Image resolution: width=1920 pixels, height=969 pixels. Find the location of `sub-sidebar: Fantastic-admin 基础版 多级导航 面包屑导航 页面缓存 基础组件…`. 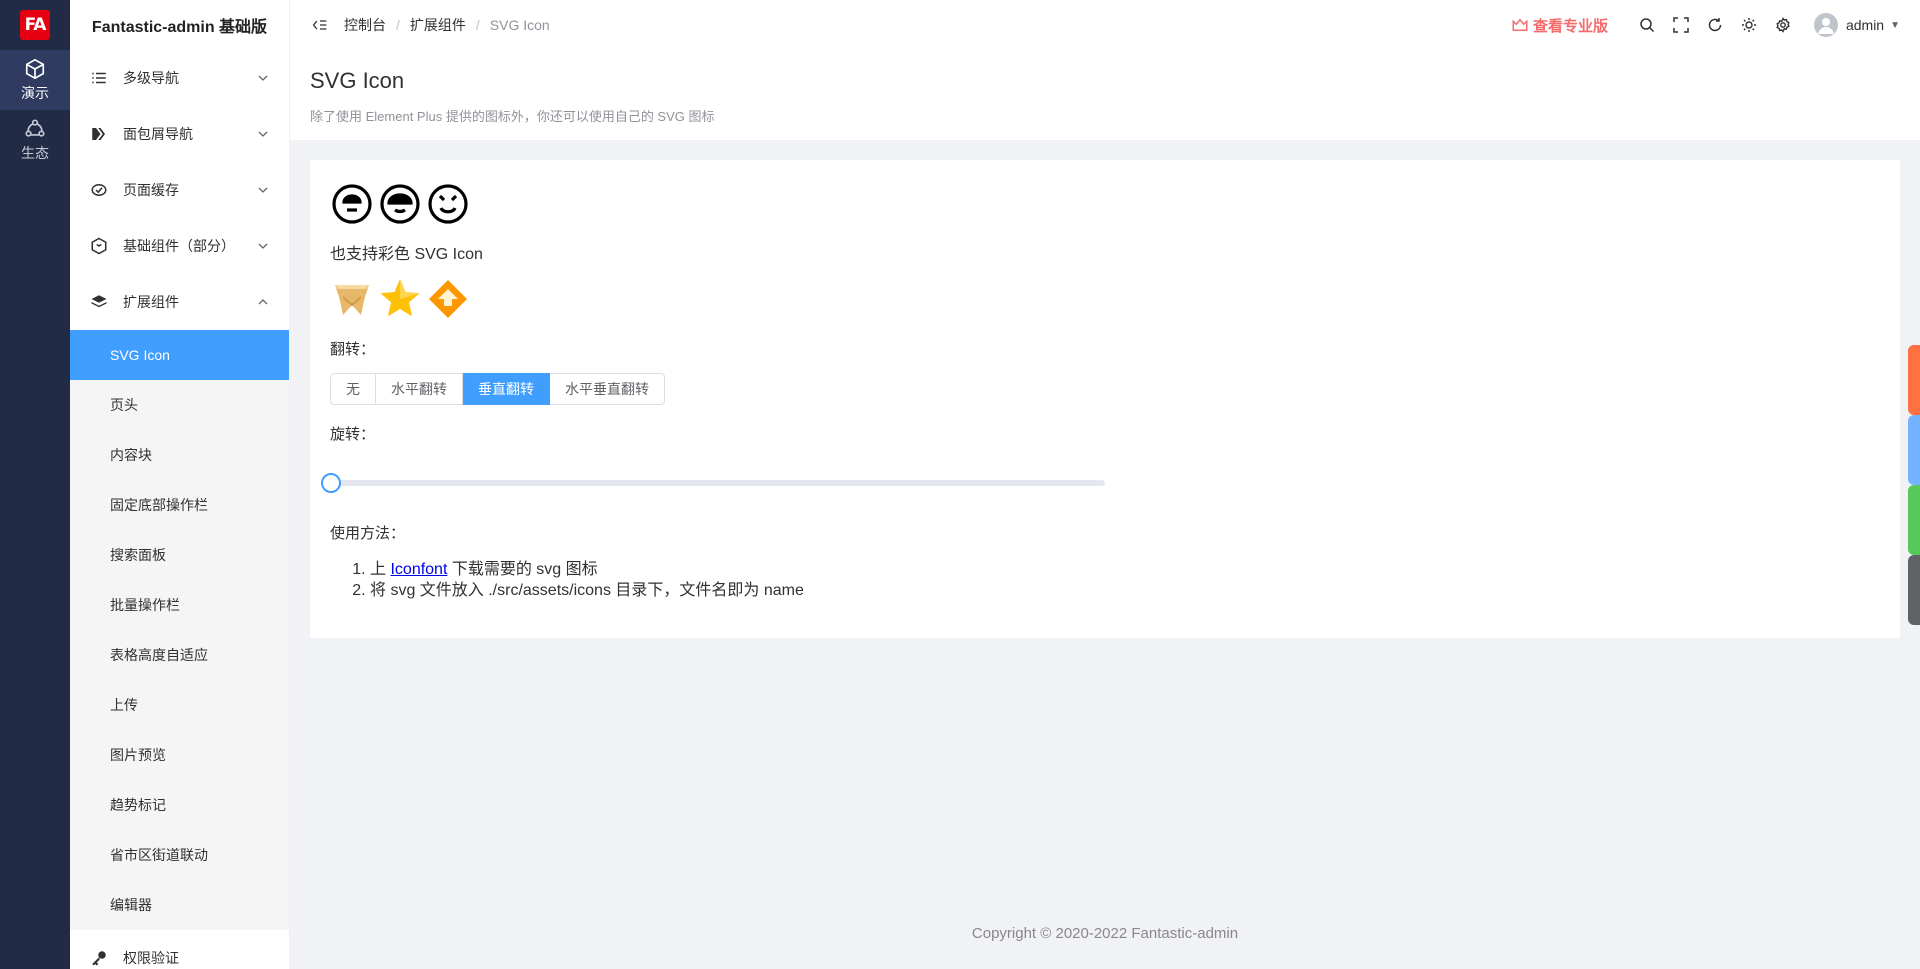

sub-sidebar: Fantastic-admin 基础版 多级导航 面包屑导航 页面缓存 基础组件… is located at coordinates (180, 484).